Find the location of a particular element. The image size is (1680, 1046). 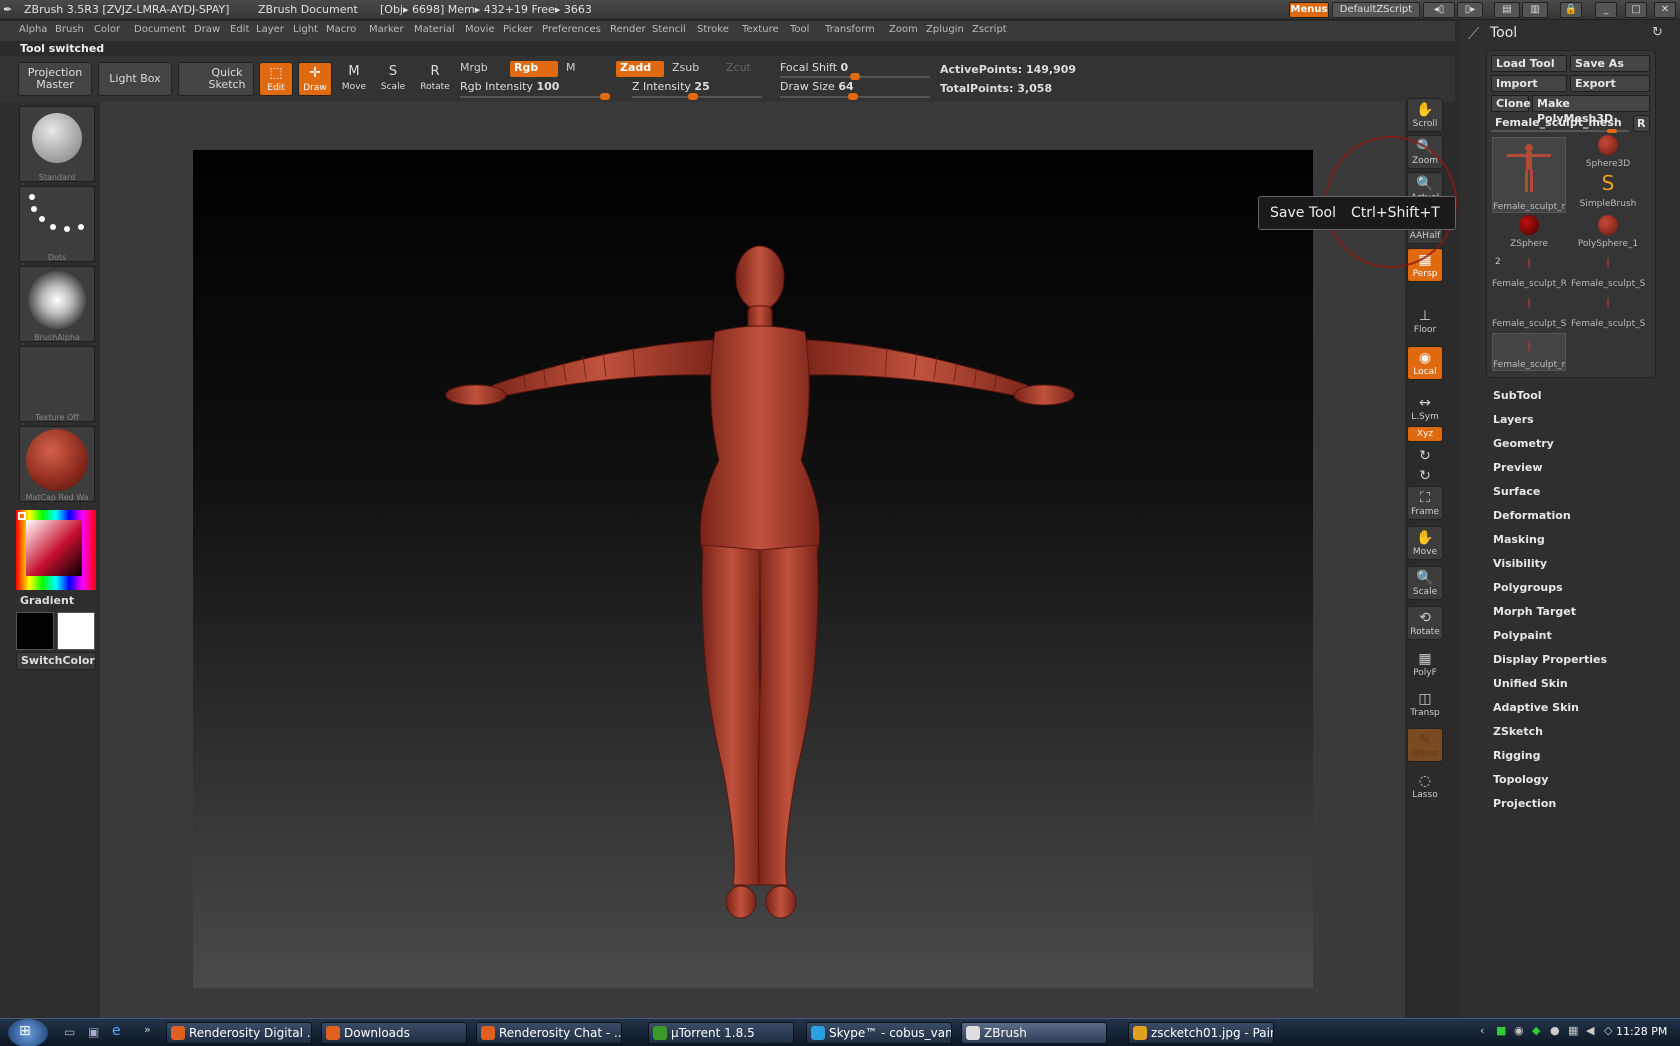

section-geometry: Geometry is located at coordinates (1523, 443).